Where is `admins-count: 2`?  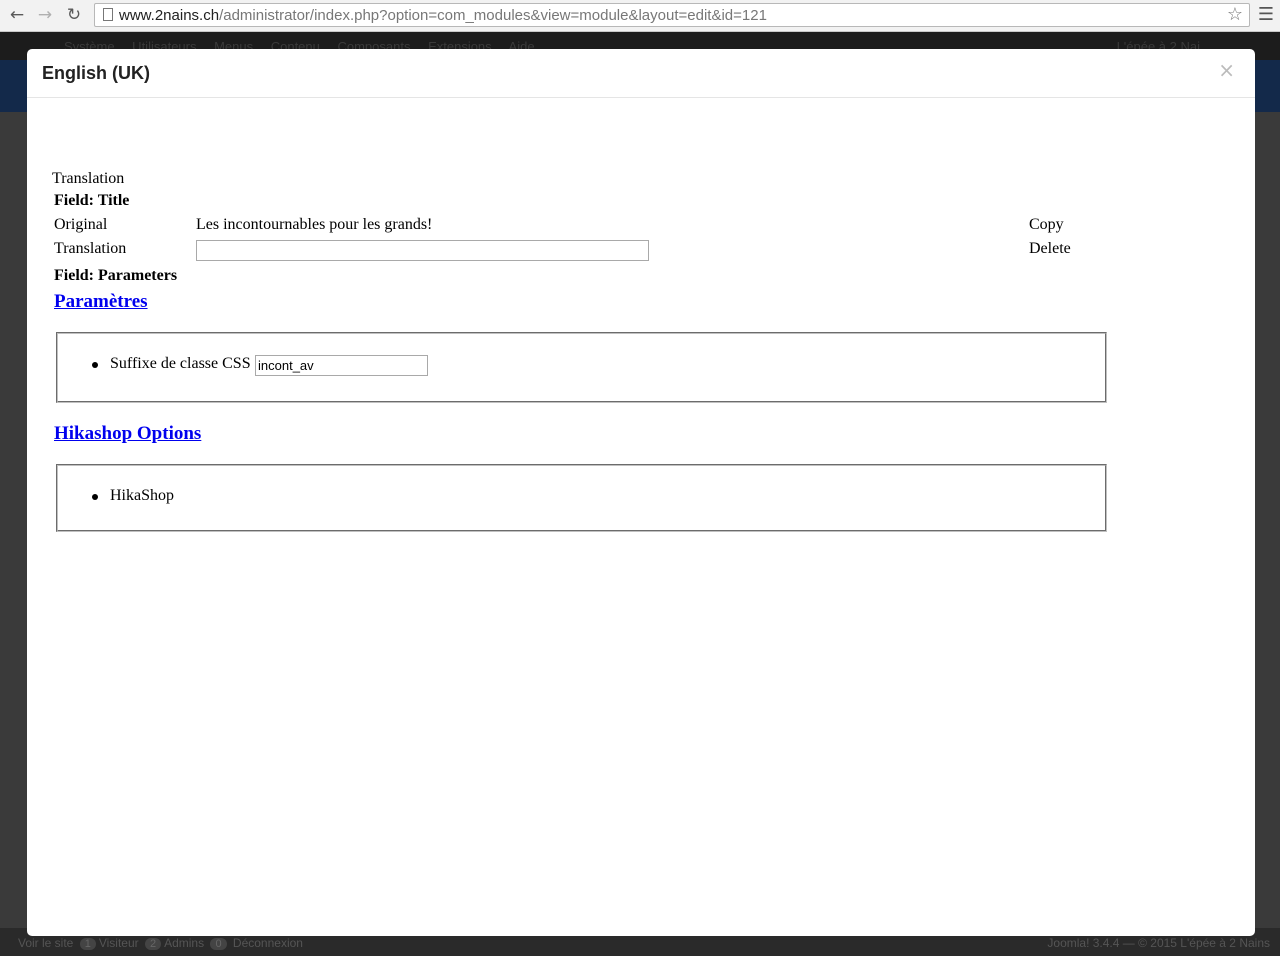 admins-count: 2 is located at coordinates (153, 944).